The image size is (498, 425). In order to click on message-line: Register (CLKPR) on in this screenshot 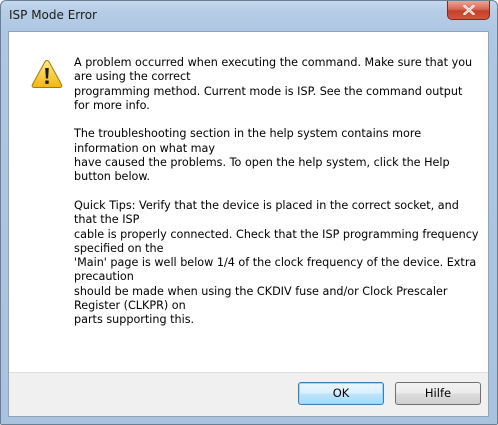, I will do `click(130, 306)`.